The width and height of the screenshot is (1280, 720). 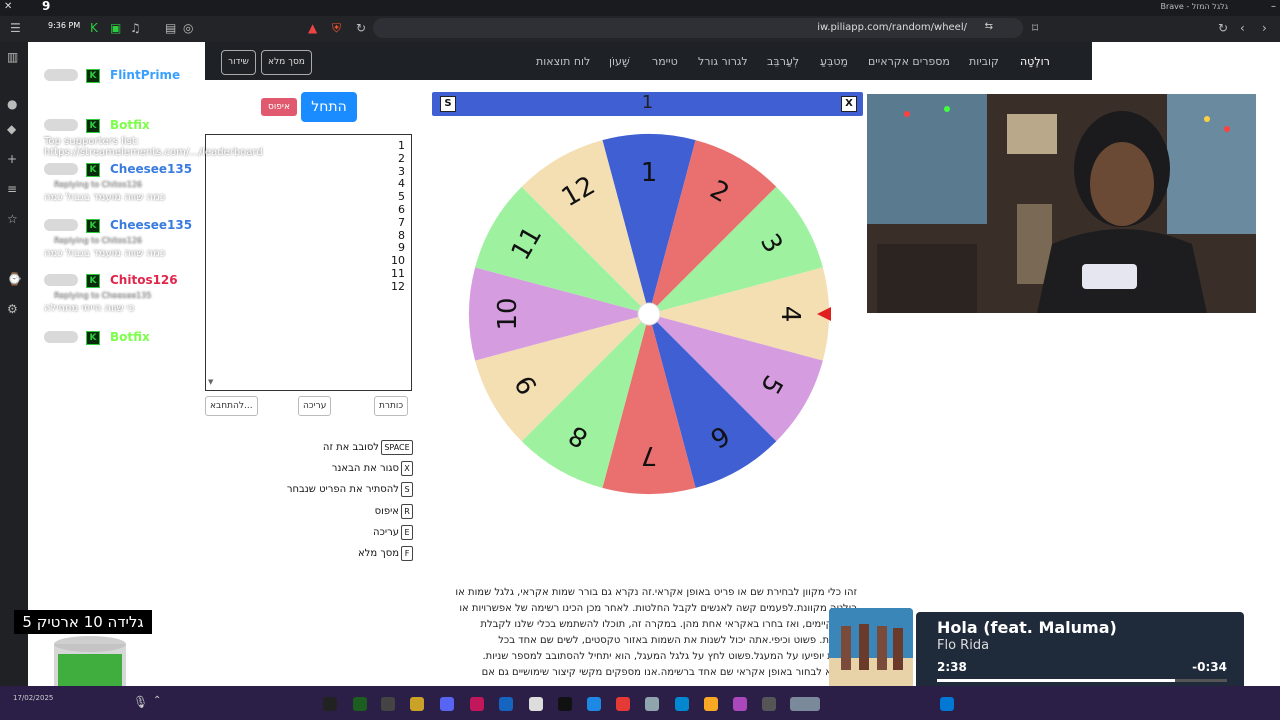 What do you see at coordinates (64, 25) in the screenshot?
I see `clock-label: 9:36 PM` at bounding box center [64, 25].